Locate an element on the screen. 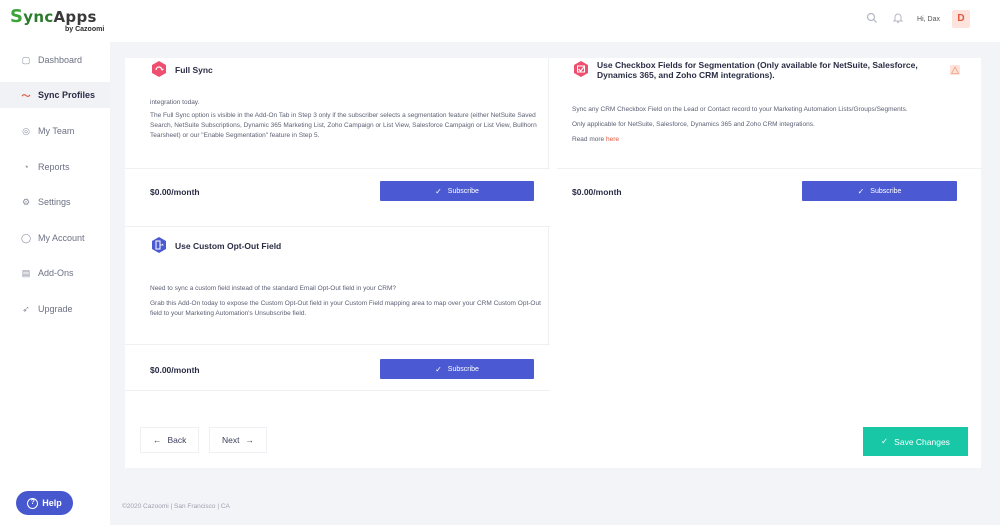 The image size is (1000, 525). sidebar-item-label: Dashboard is located at coordinates (60, 60).